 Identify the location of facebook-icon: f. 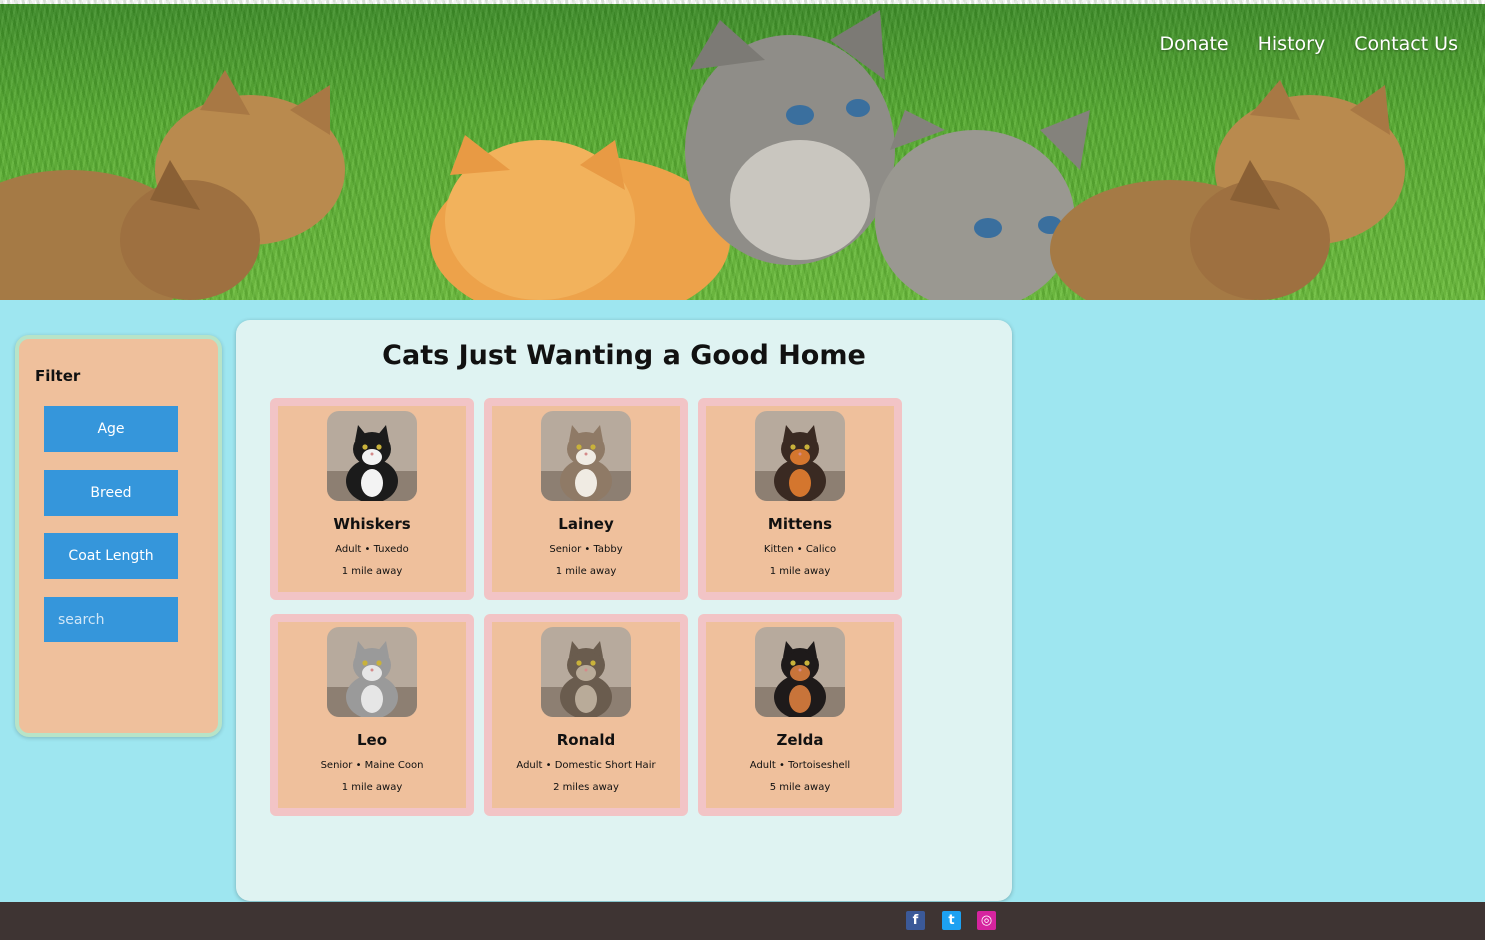
(915, 920).